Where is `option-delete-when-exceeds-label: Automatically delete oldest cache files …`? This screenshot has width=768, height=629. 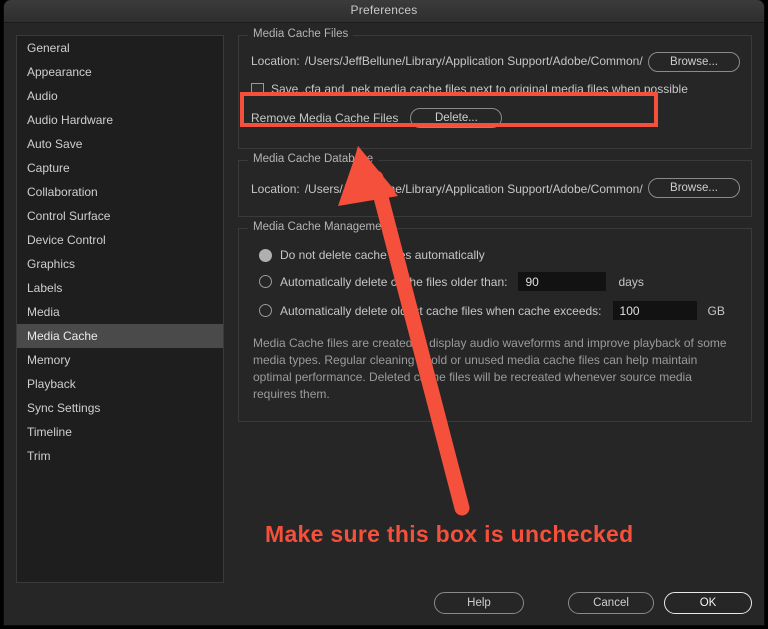
option-delete-when-exceeds-label: Automatically delete oldest cache files … is located at coordinates (441, 310).